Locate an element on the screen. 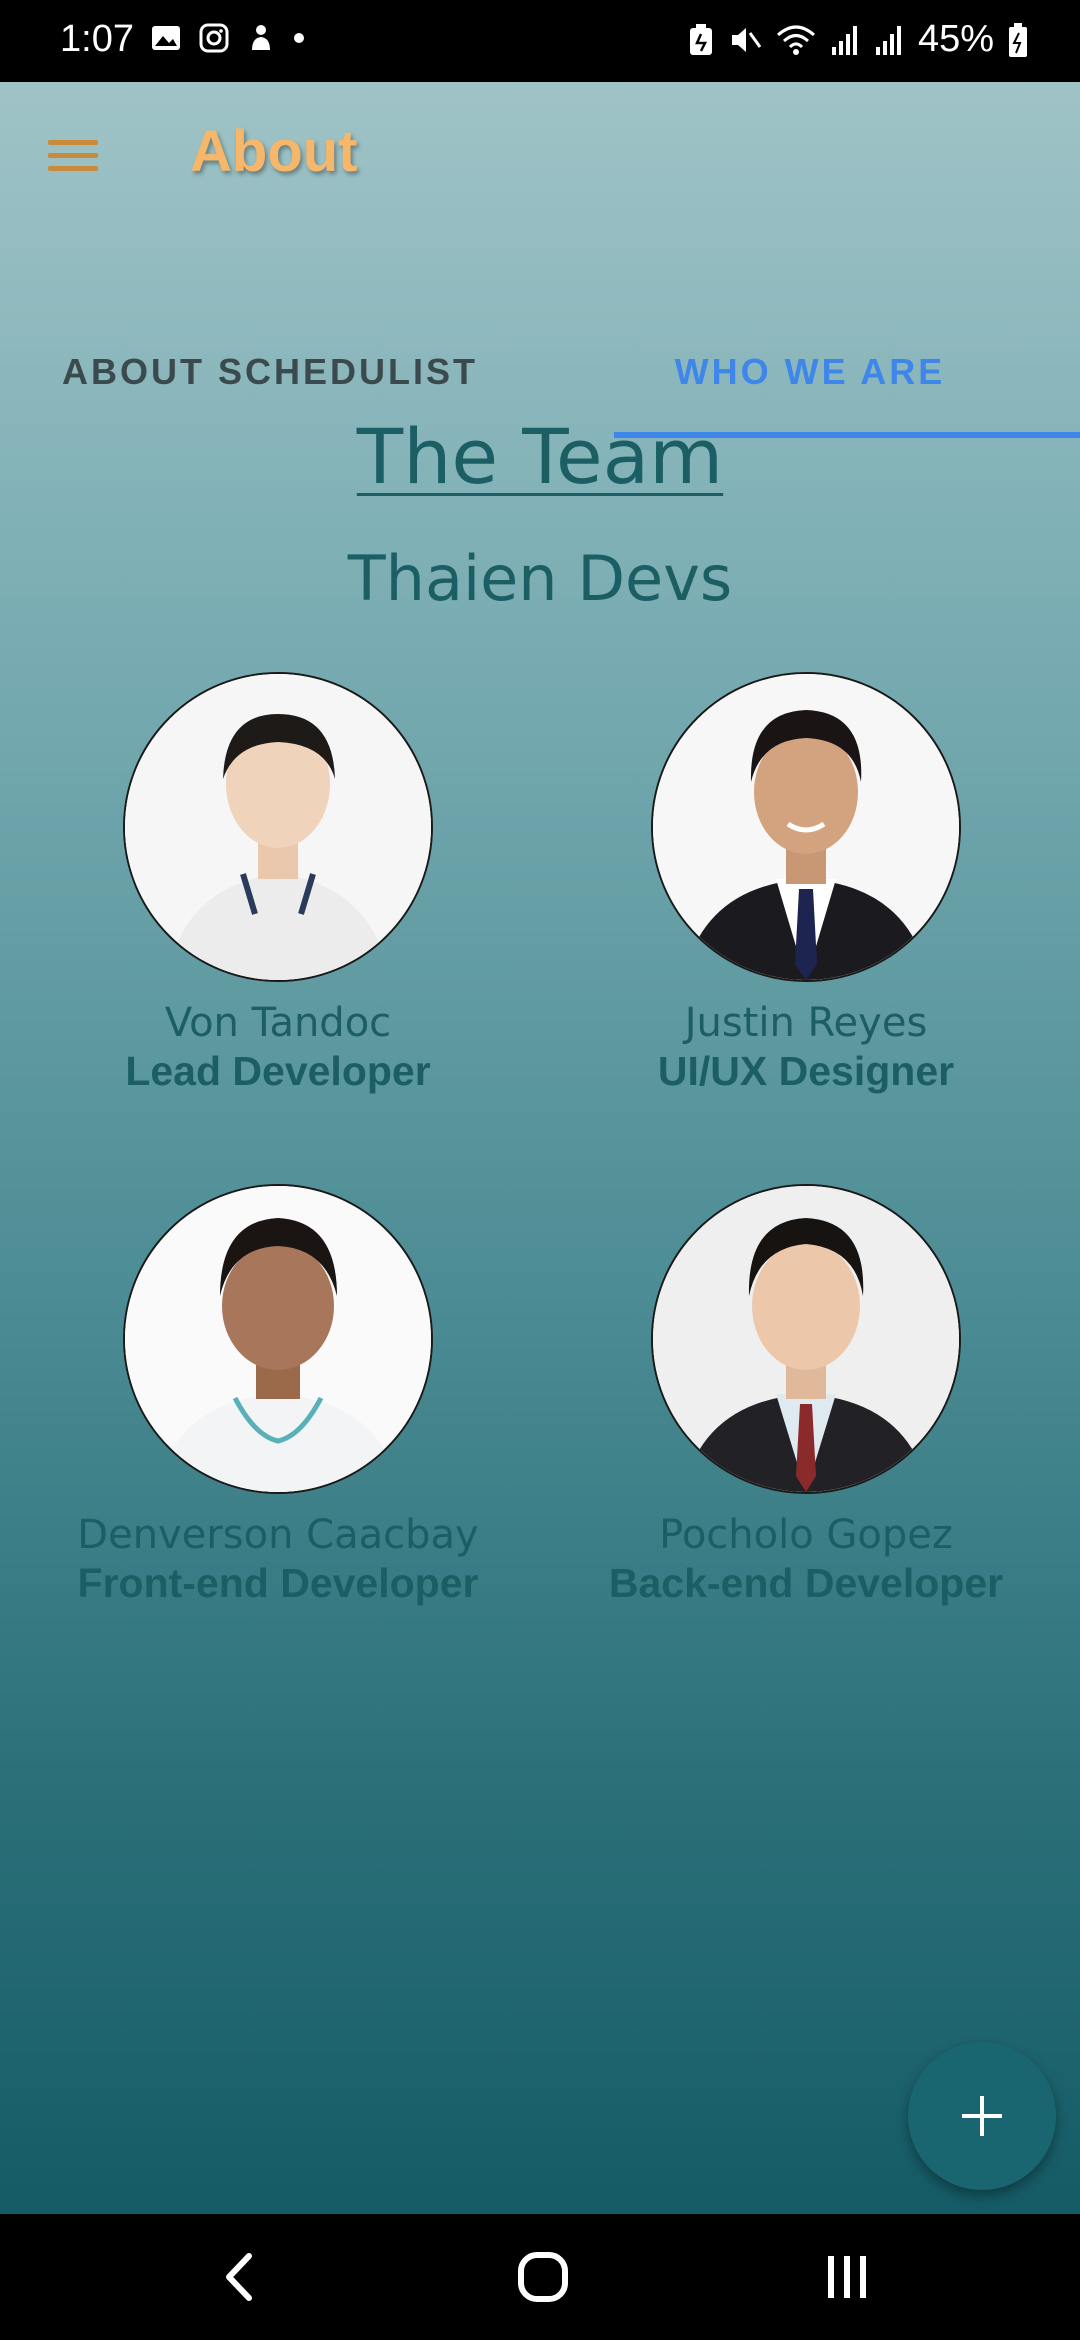  instagram-icon is located at coordinates (214, 38).